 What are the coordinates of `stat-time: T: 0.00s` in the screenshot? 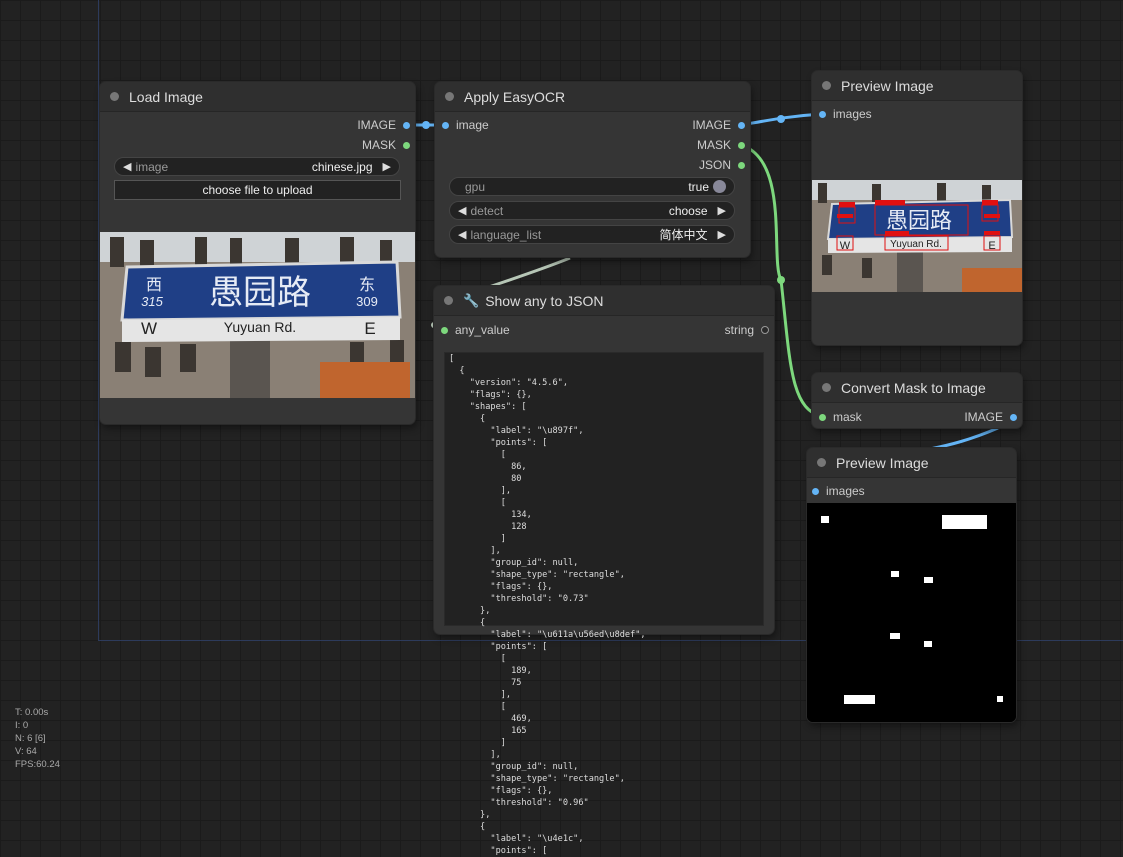 It's located at (32, 712).